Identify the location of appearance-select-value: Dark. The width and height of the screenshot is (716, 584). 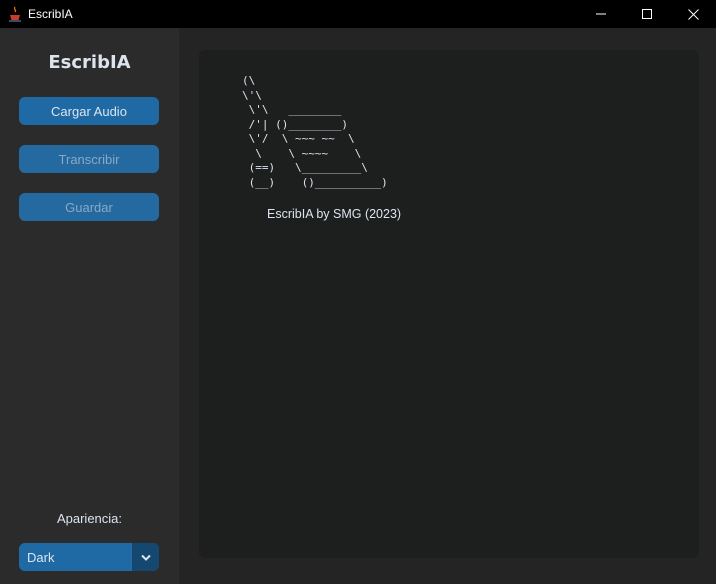
(41, 557).